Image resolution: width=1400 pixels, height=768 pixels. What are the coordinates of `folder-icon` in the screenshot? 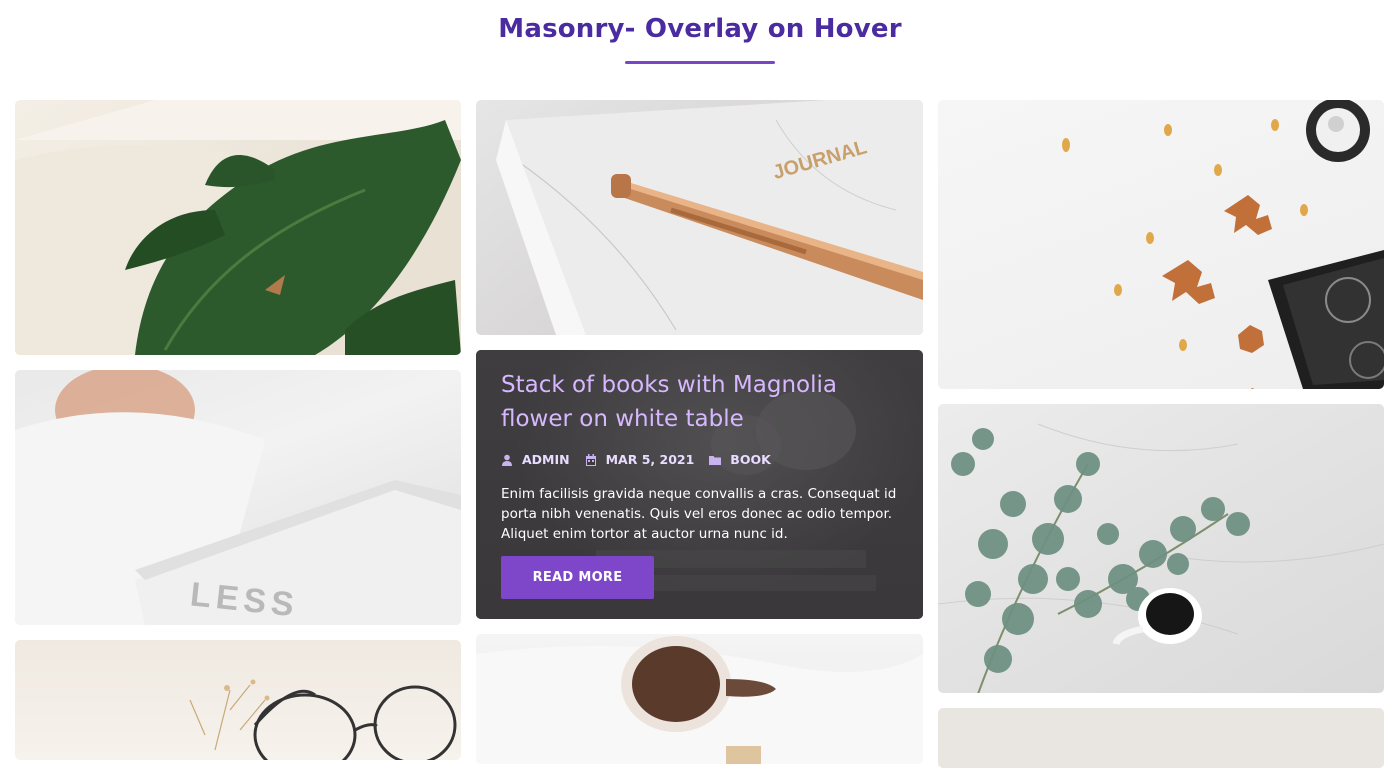 It's located at (715, 460).